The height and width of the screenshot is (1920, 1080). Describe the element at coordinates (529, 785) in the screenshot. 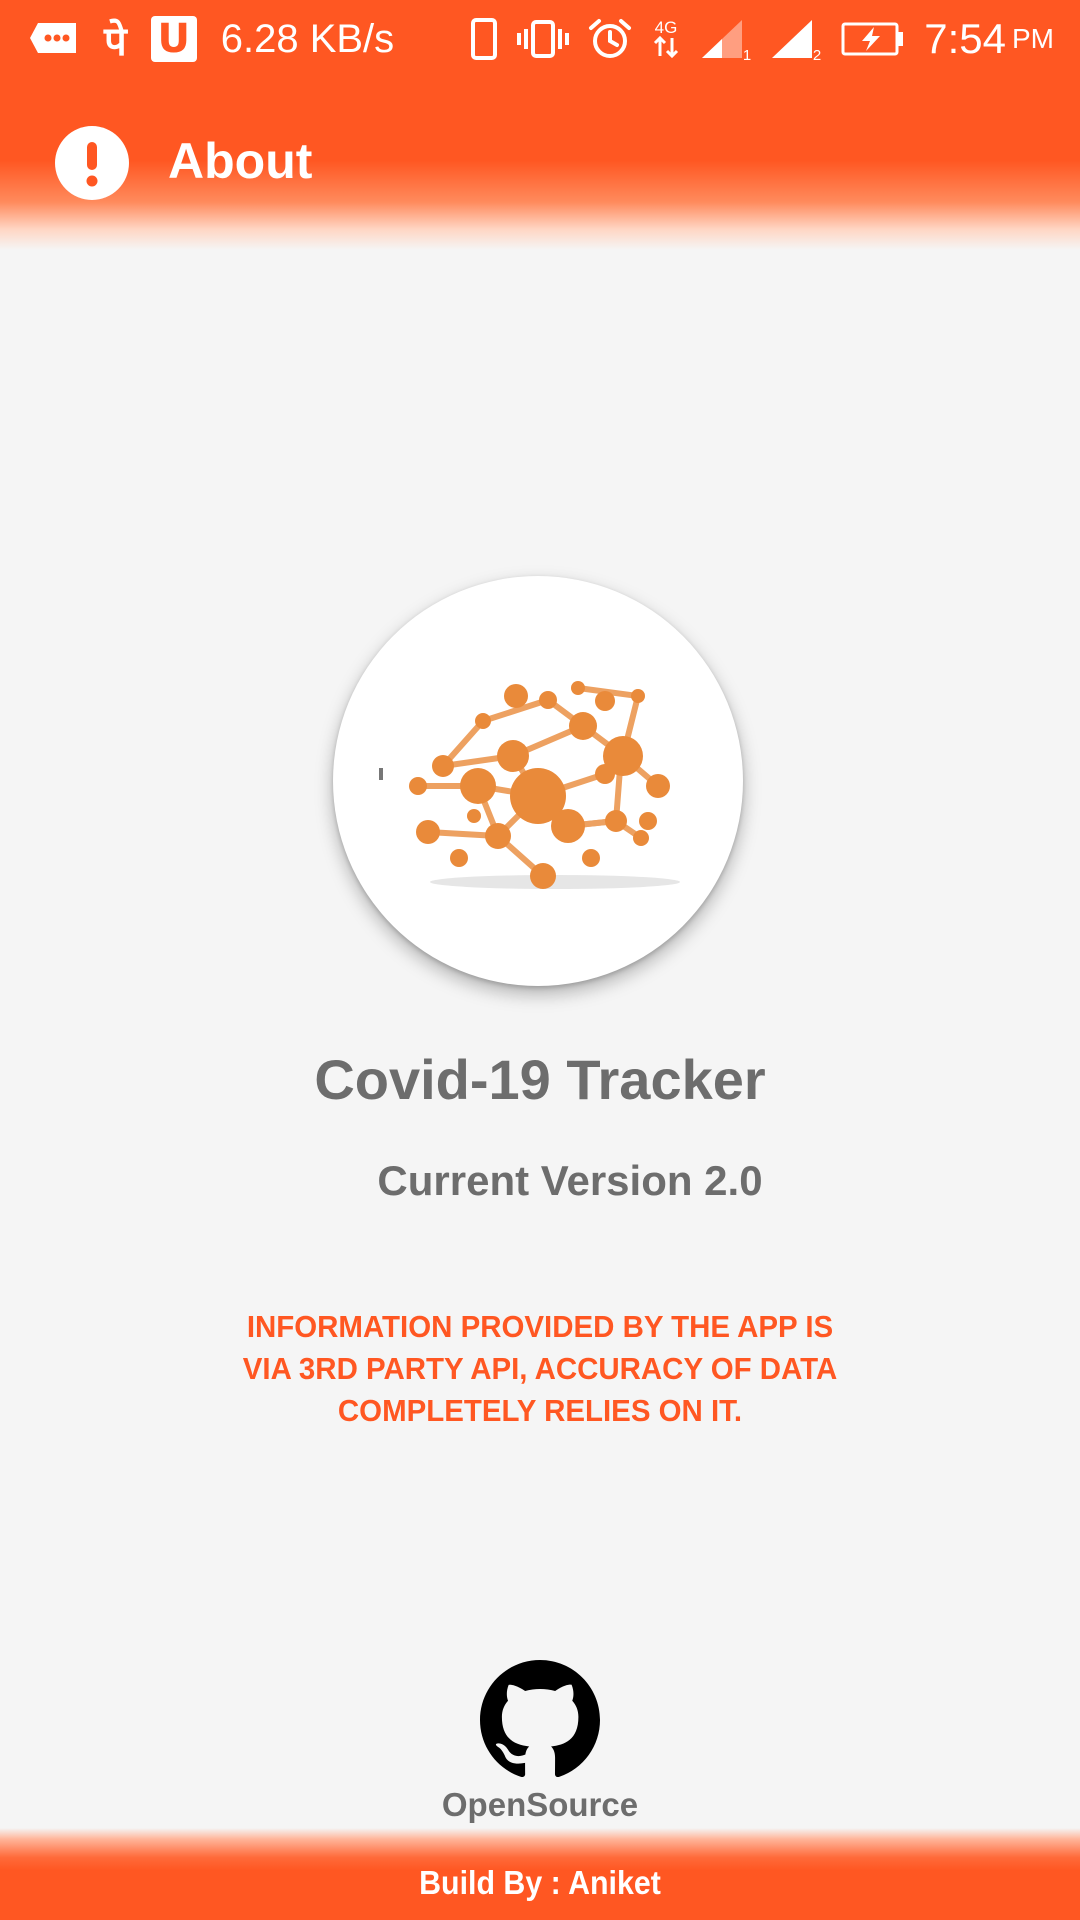

I see `virus-globe-icon` at that location.